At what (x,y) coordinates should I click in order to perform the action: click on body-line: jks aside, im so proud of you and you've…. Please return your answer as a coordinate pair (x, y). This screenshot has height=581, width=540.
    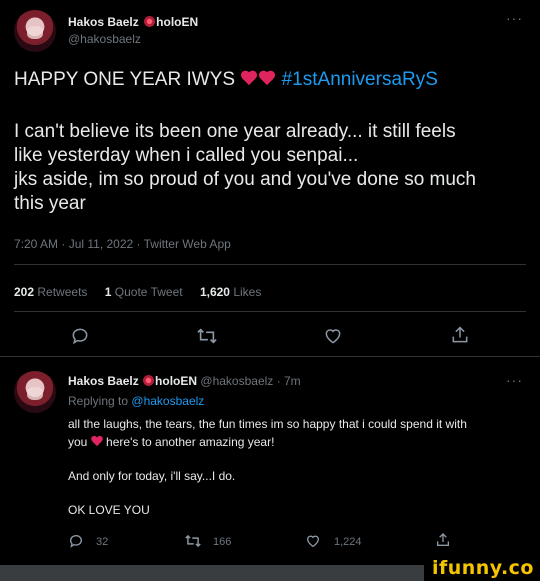
    Looking at the image, I should click on (245, 179).